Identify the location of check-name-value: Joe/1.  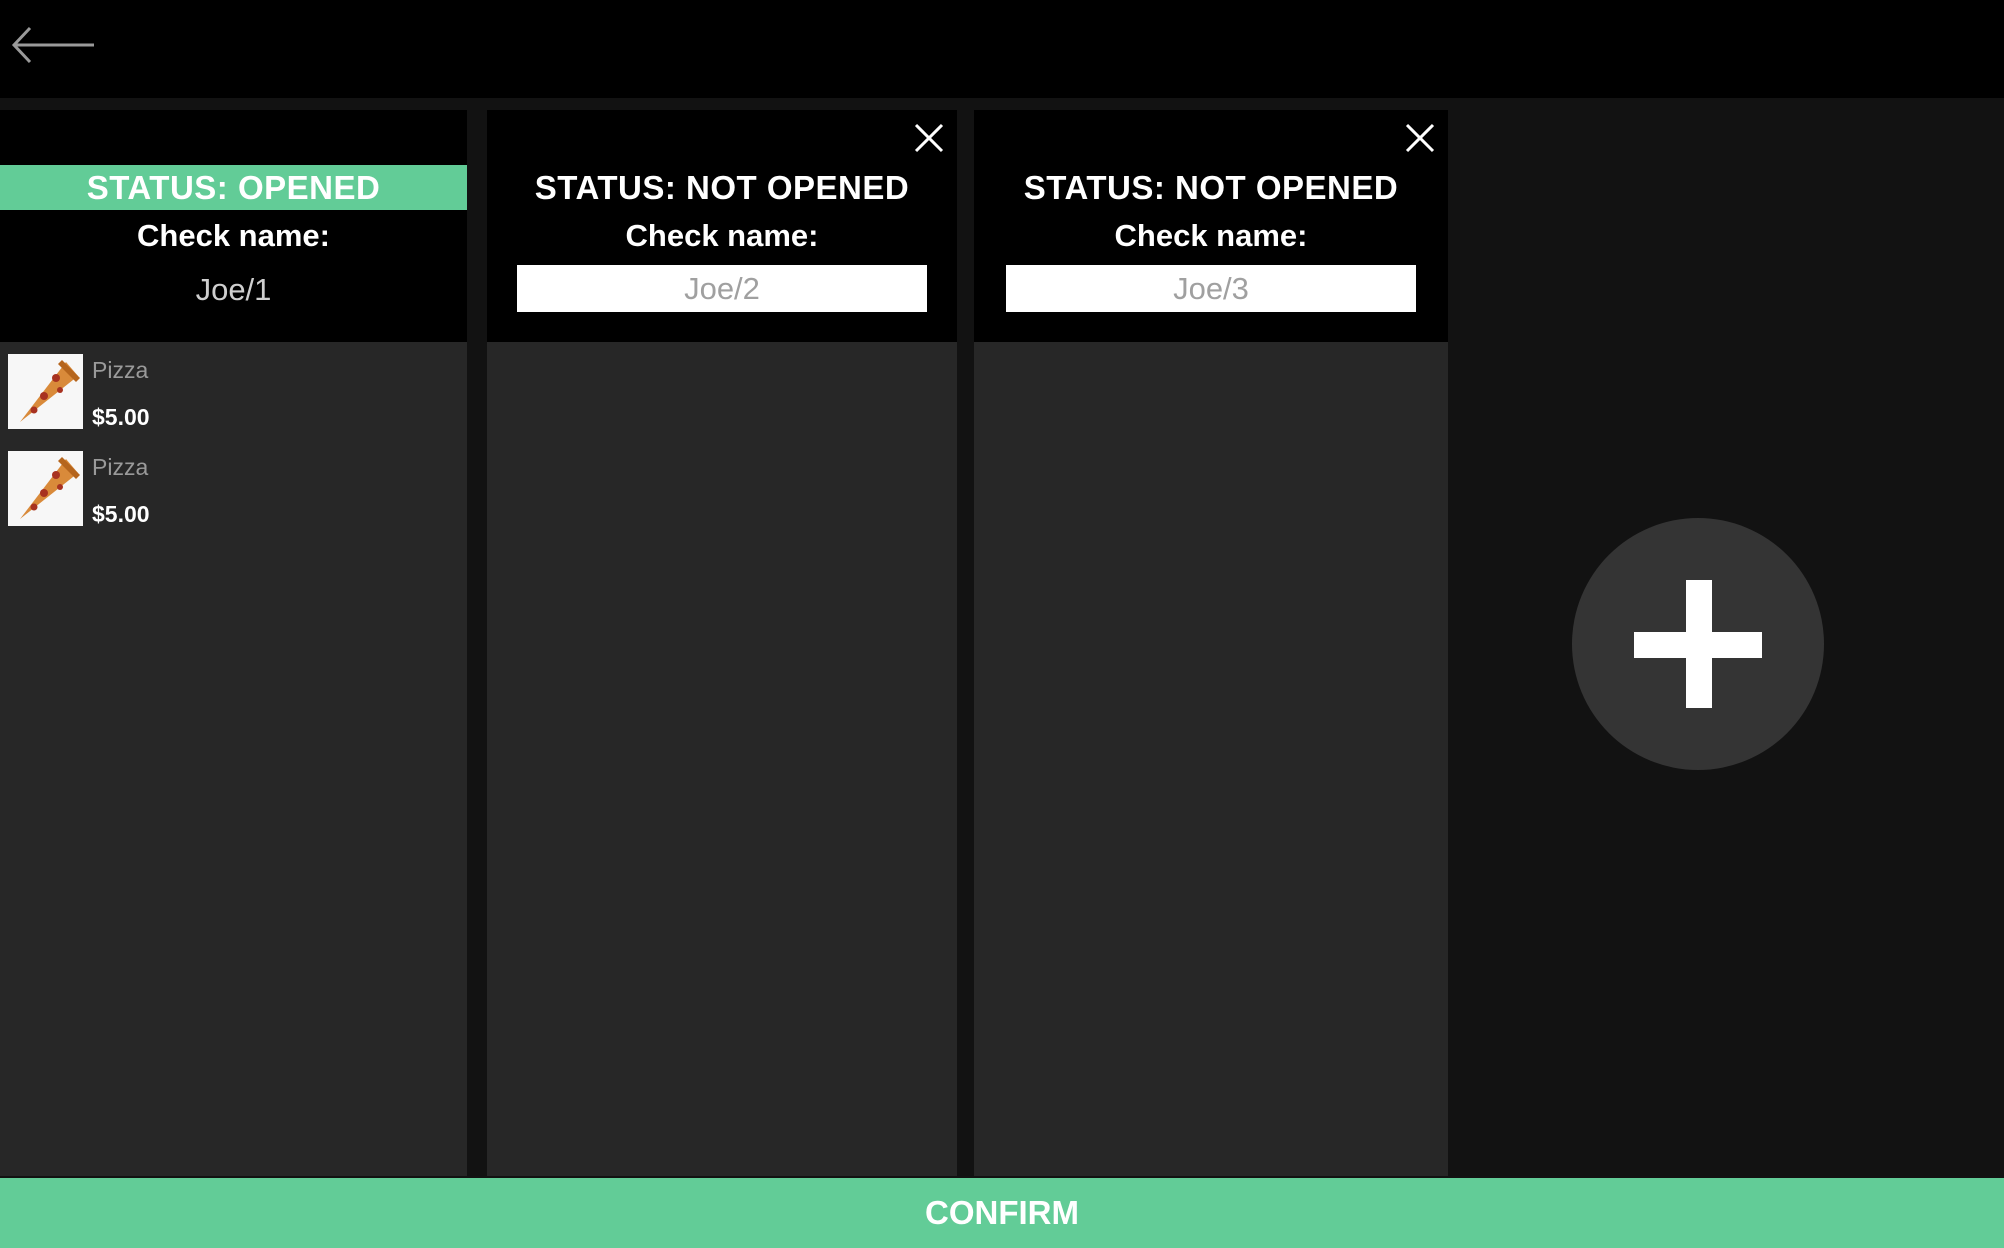
(233, 289).